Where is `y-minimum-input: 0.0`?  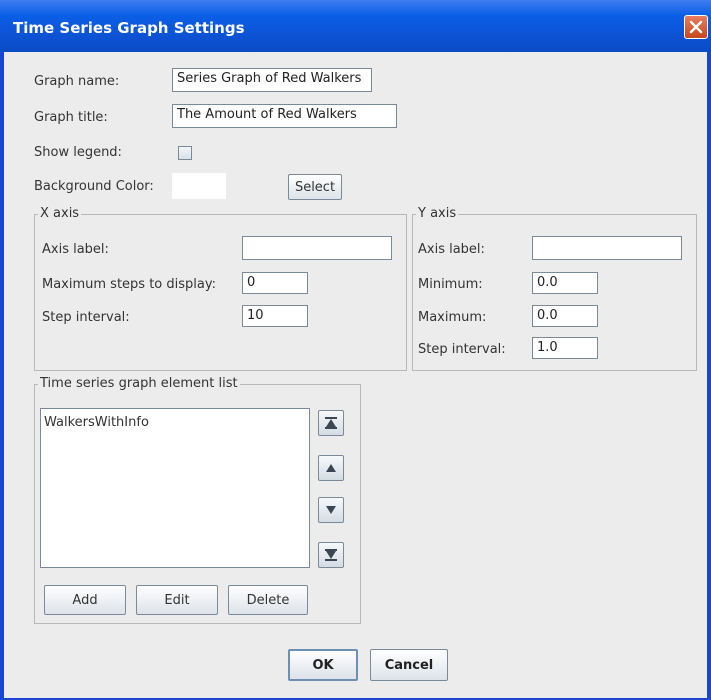
y-minimum-input: 0.0 is located at coordinates (565, 283).